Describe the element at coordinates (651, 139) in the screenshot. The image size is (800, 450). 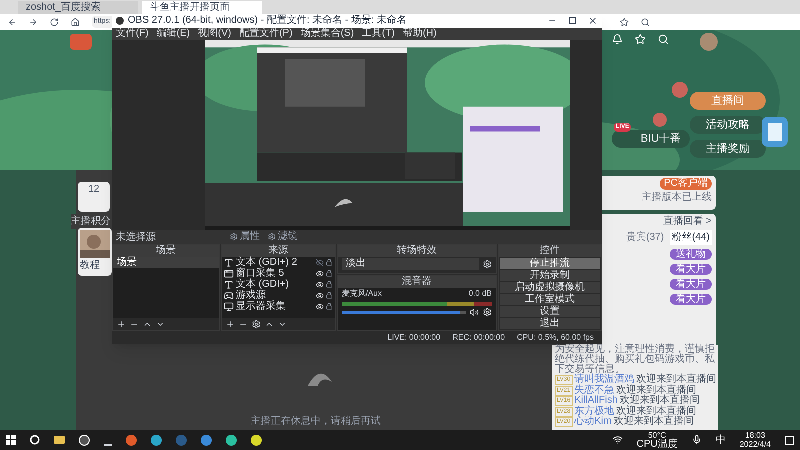
I see `nav-pill: BIU十番` at that location.